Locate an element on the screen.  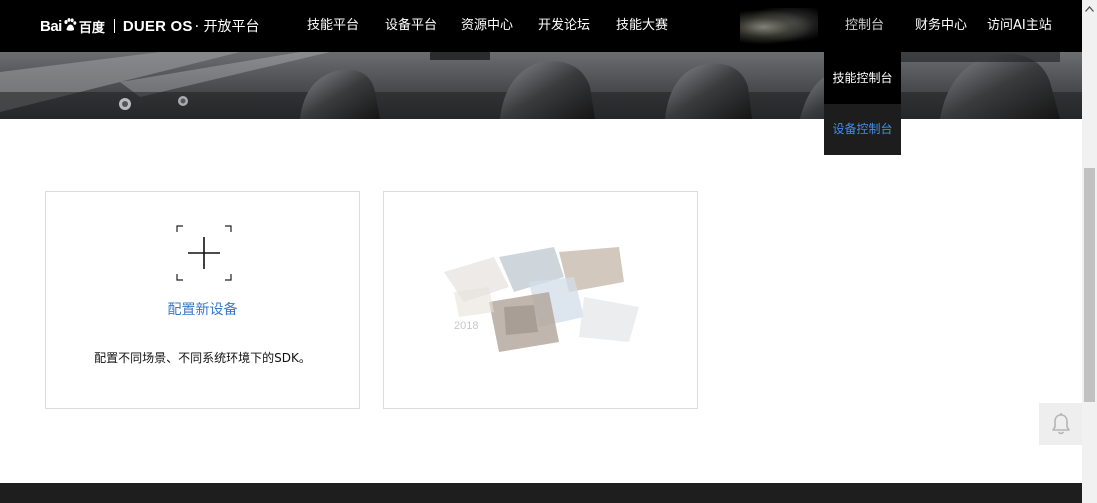
logo-divider is located at coordinates (114, 26).